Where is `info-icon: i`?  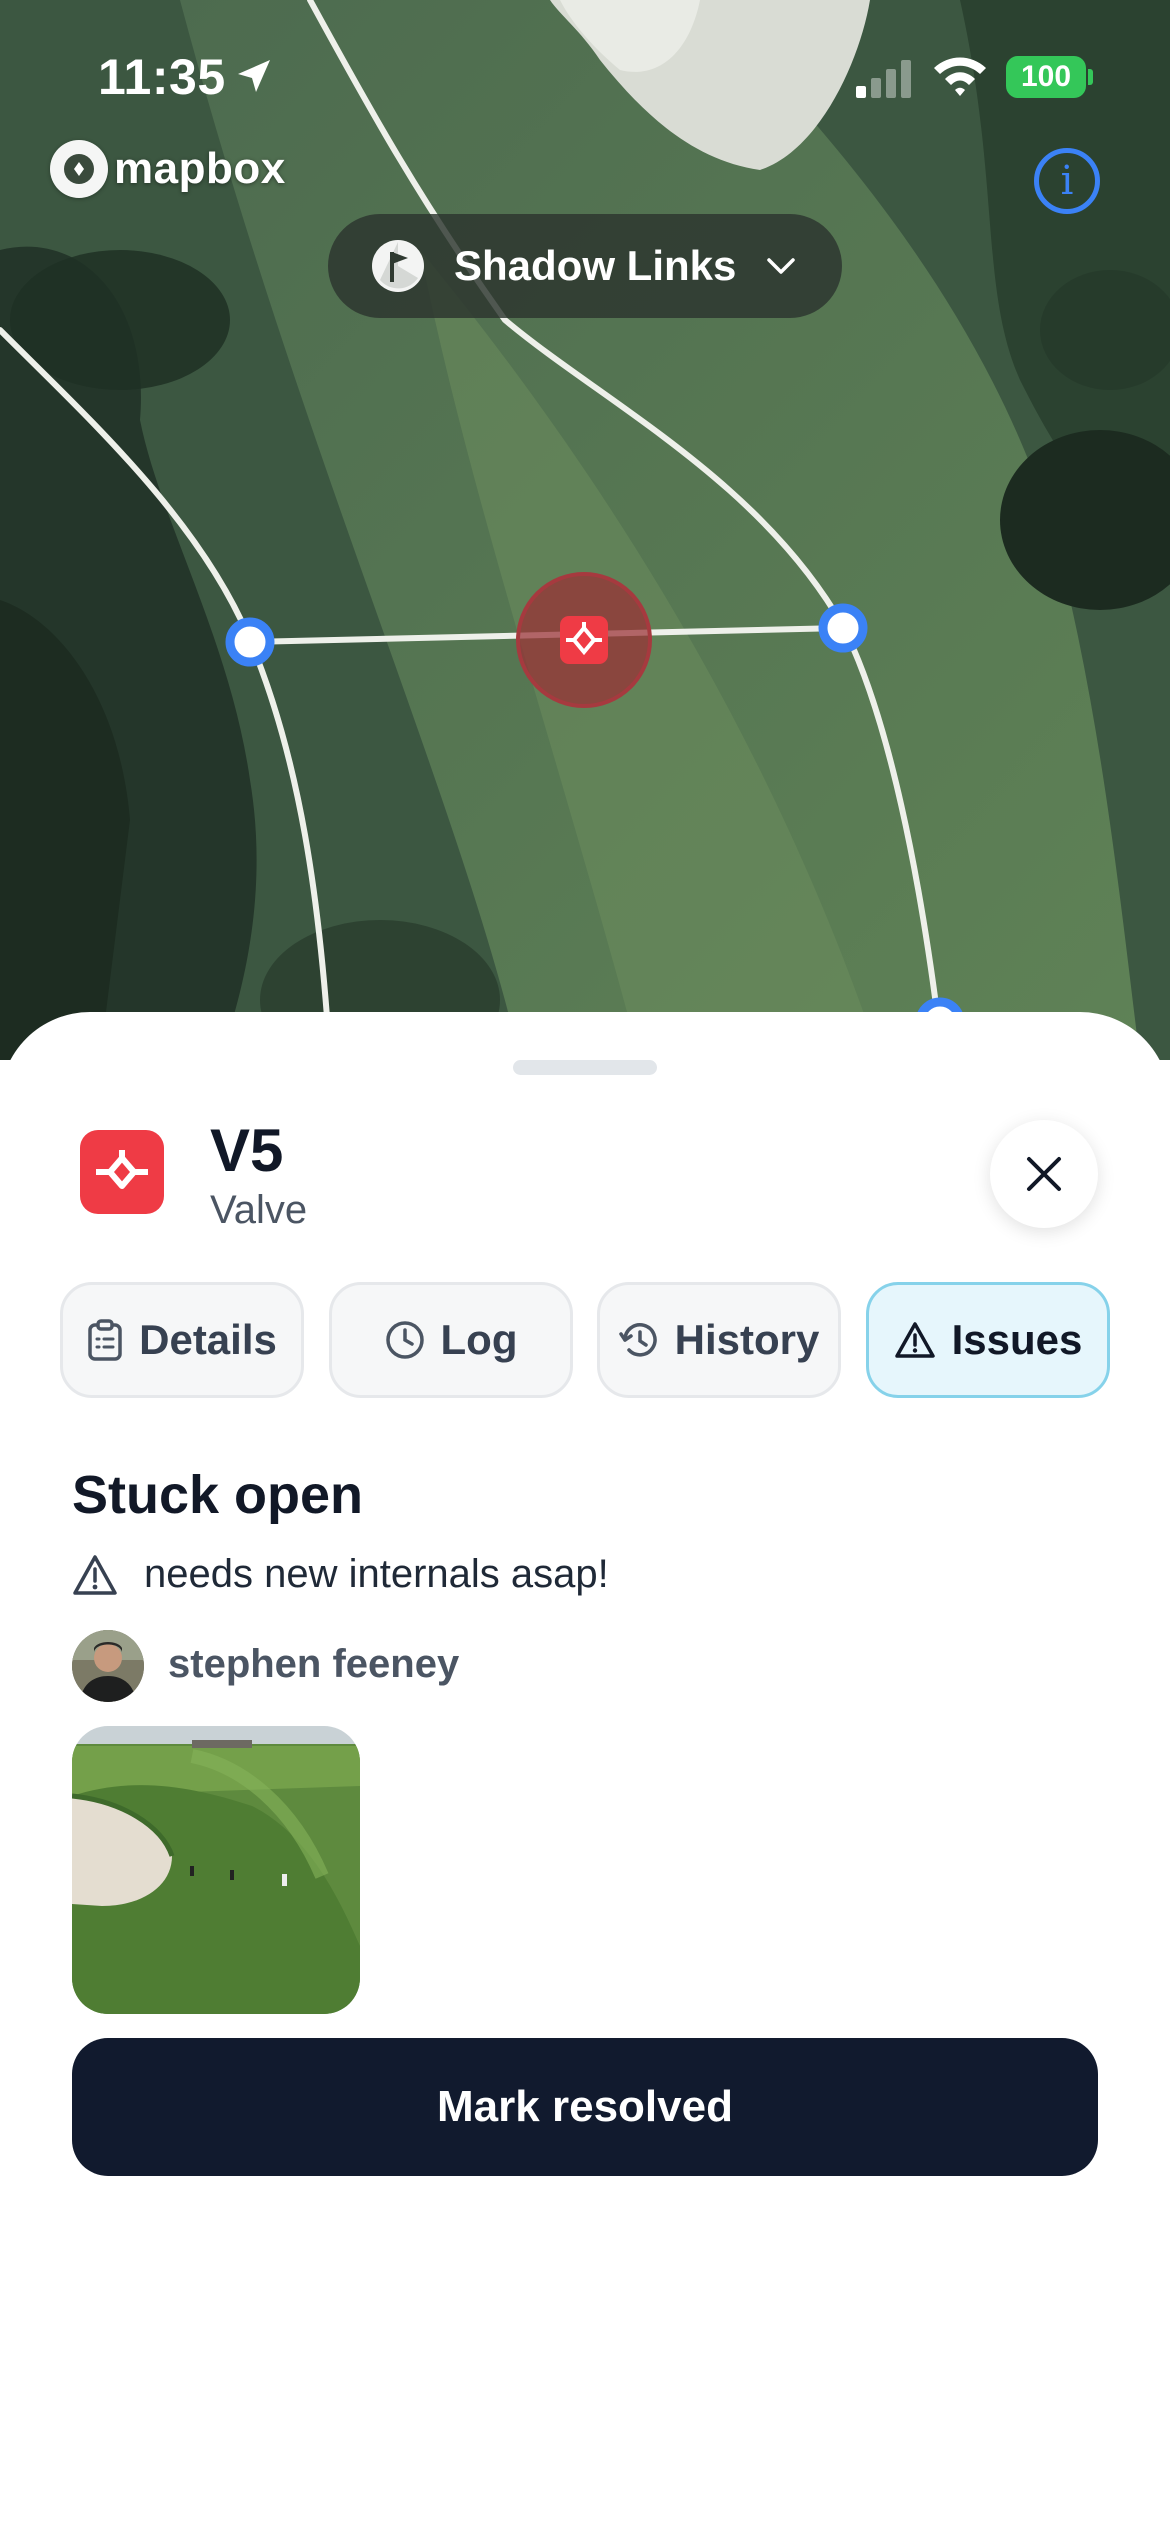 info-icon: i is located at coordinates (1067, 181).